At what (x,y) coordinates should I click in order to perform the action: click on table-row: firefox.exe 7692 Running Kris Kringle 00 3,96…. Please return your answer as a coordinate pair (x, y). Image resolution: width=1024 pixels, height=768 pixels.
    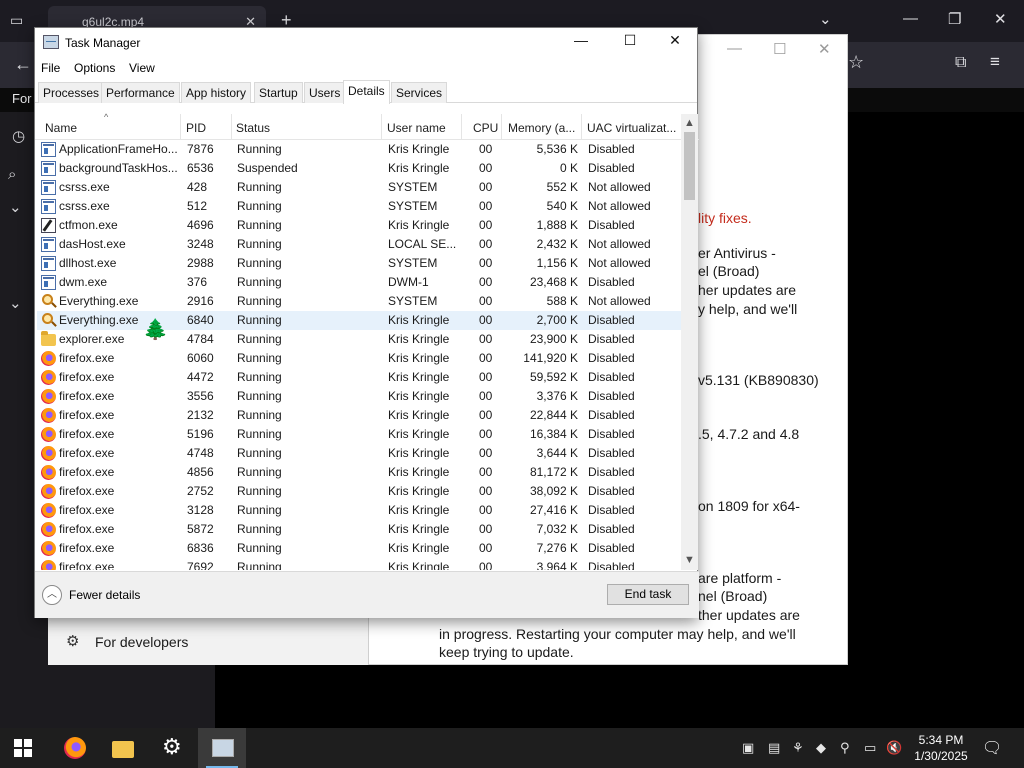
    Looking at the image, I should click on (359, 564).